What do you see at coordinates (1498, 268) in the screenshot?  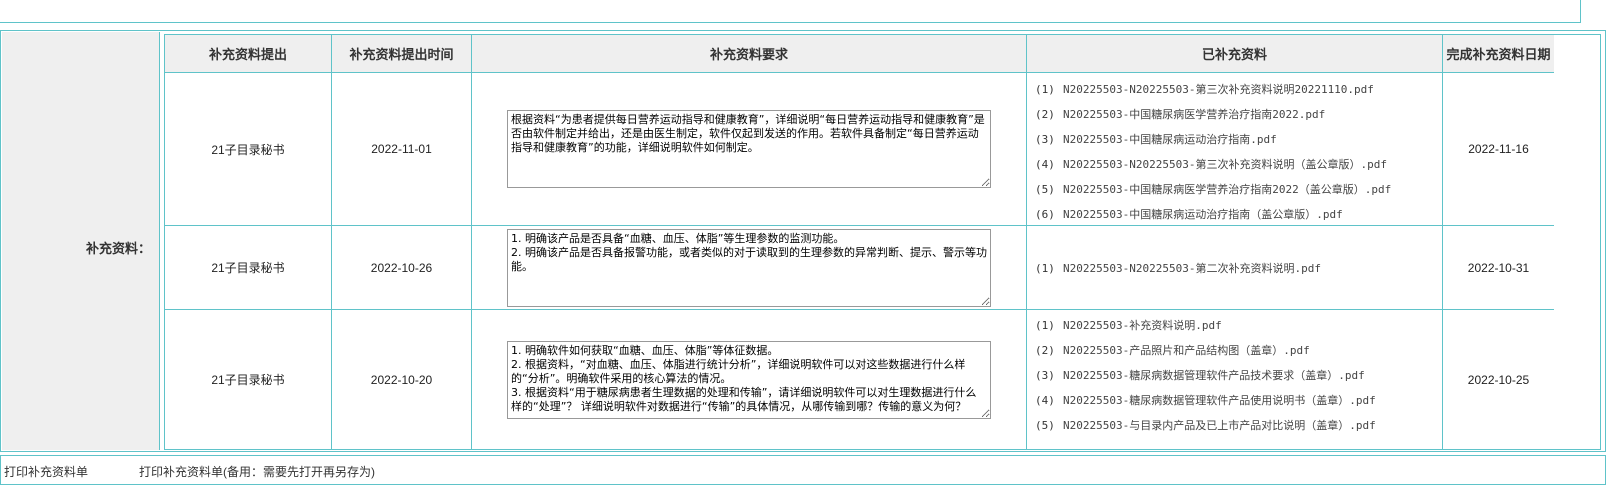 I see `row2-completed: 2022-10-31` at bounding box center [1498, 268].